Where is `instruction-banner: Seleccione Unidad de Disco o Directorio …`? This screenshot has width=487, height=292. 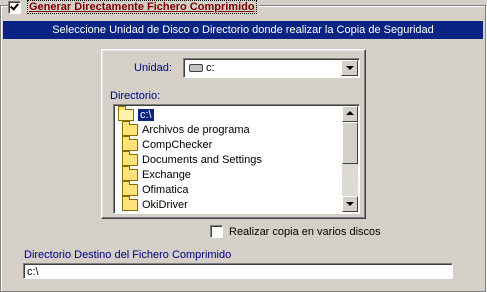
instruction-banner: Seleccione Unidad de Disco o Directorio … is located at coordinates (243, 30).